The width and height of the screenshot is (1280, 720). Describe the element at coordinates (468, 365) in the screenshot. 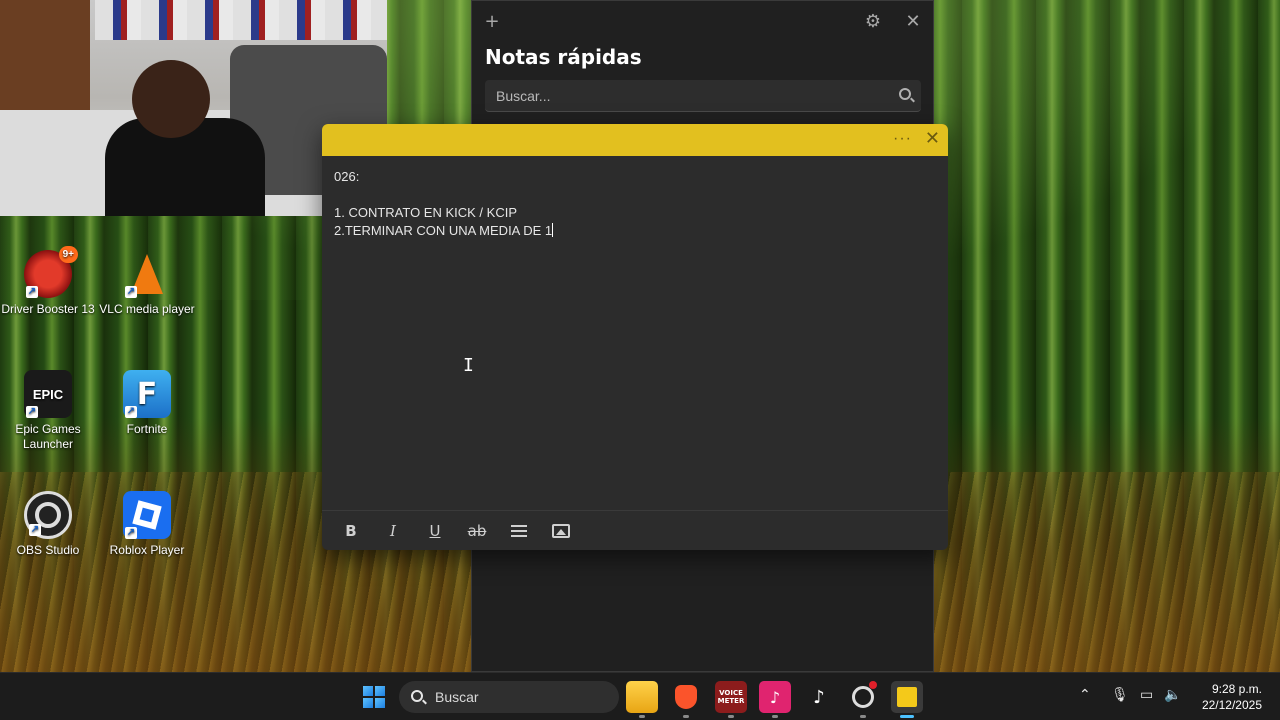

I see `text-cursor-icon: I` at that location.